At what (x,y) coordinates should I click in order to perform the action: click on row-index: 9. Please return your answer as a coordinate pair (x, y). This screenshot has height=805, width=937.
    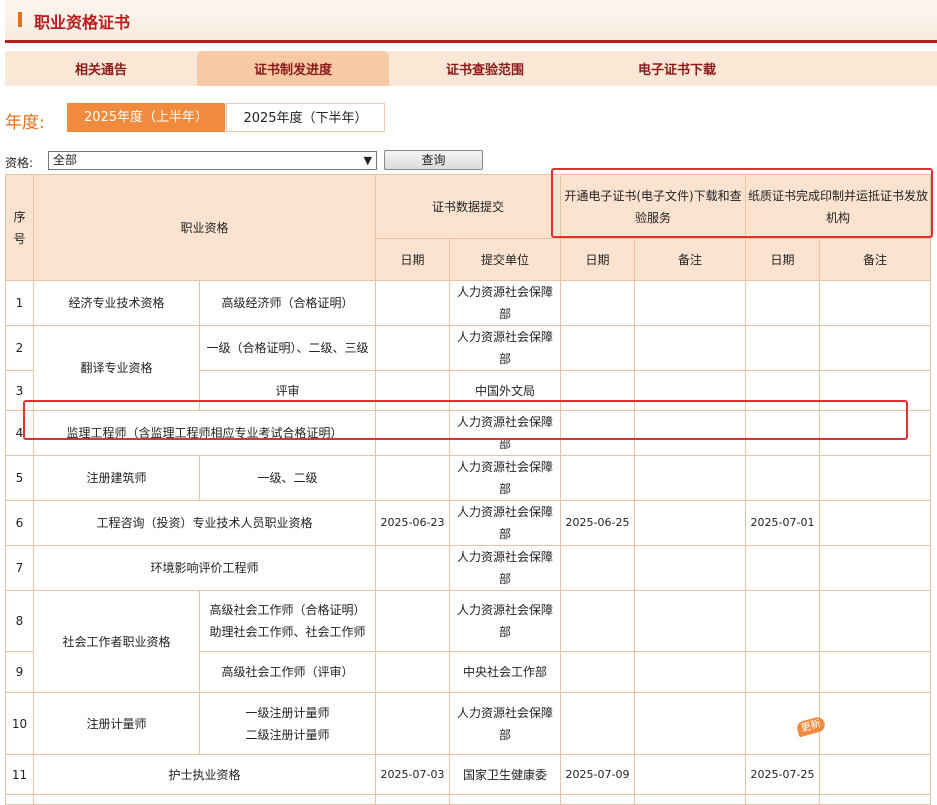
    Looking at the image, I should click on (19, 672).